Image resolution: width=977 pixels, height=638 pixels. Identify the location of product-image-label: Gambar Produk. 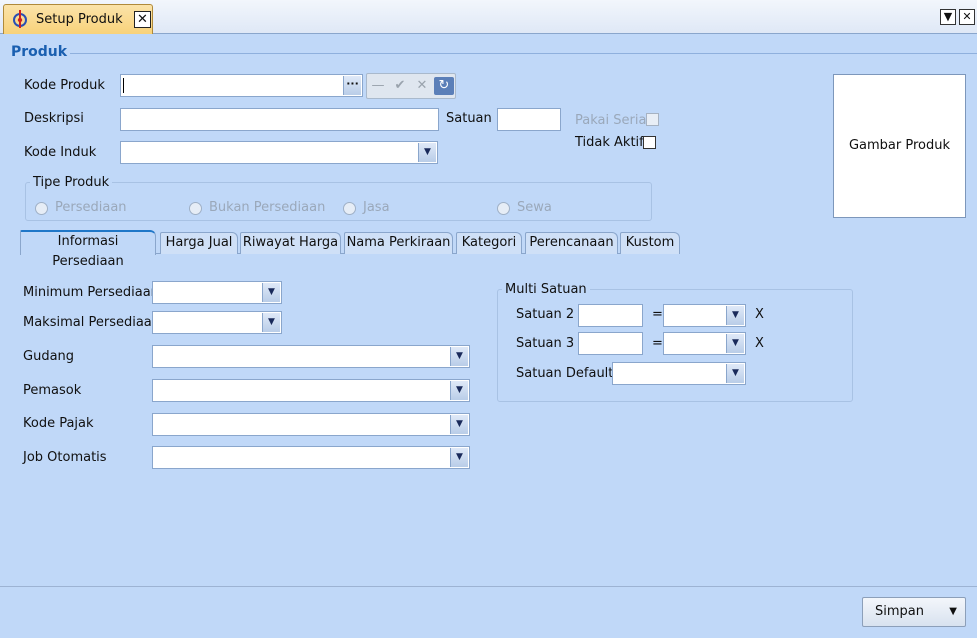
(899, 145).